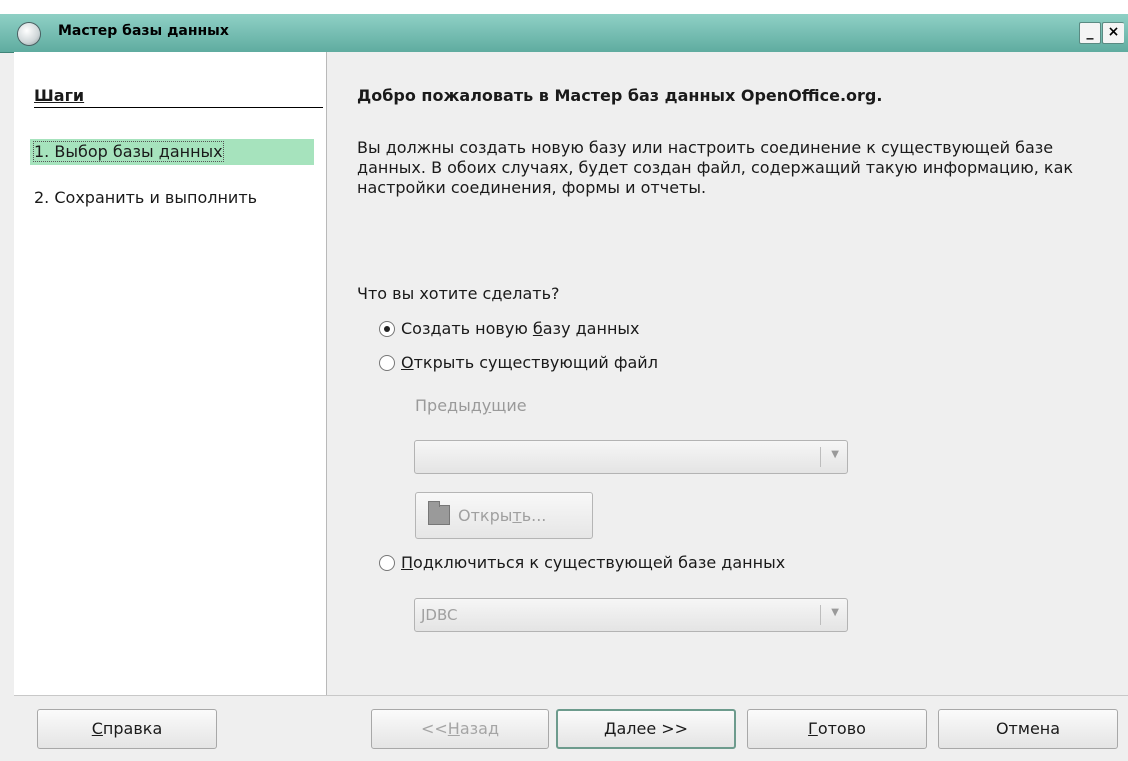 This screenshot has height=761, width=1128. I want to click on finish-button: Готово, so click(837, 729).